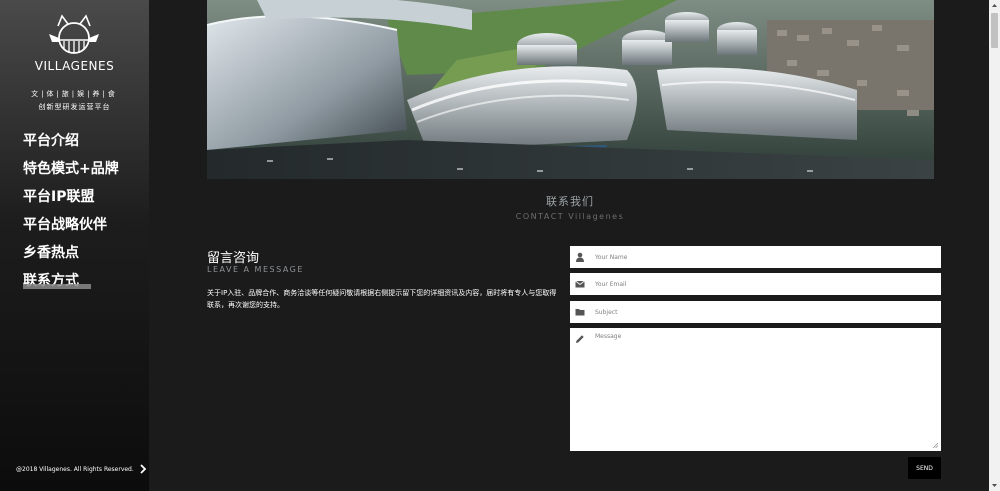  What do you see at coordinates (994, 30) in the screenshot?
I see `scroll-thumb` at bounding box center [994, 30].